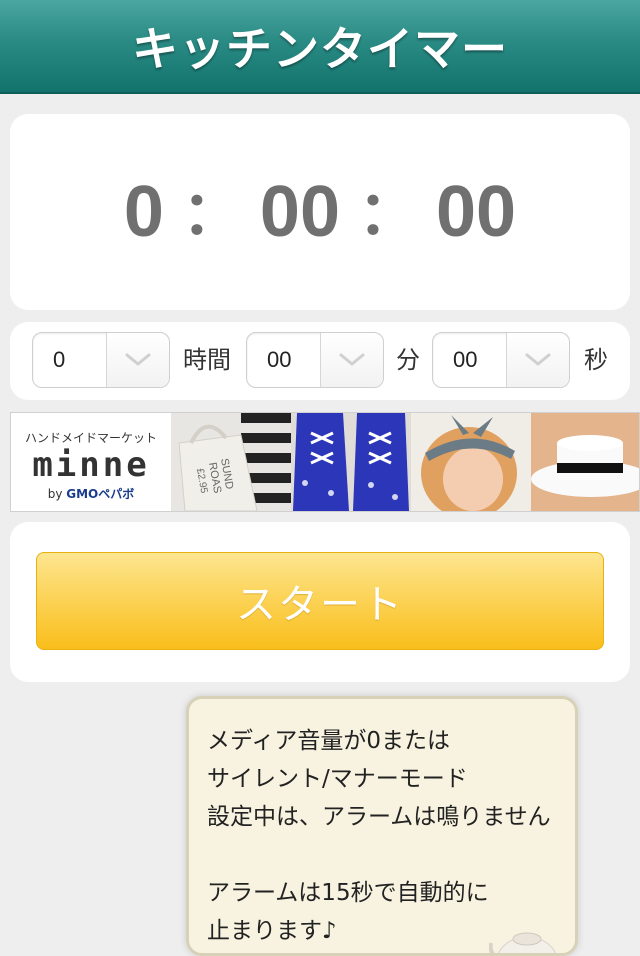 This screenshot has height=956, width=640. What do you see at coordinates (351, 462) in the screenshot?
I see `shoes-photo` at bounding box center [351, 462].